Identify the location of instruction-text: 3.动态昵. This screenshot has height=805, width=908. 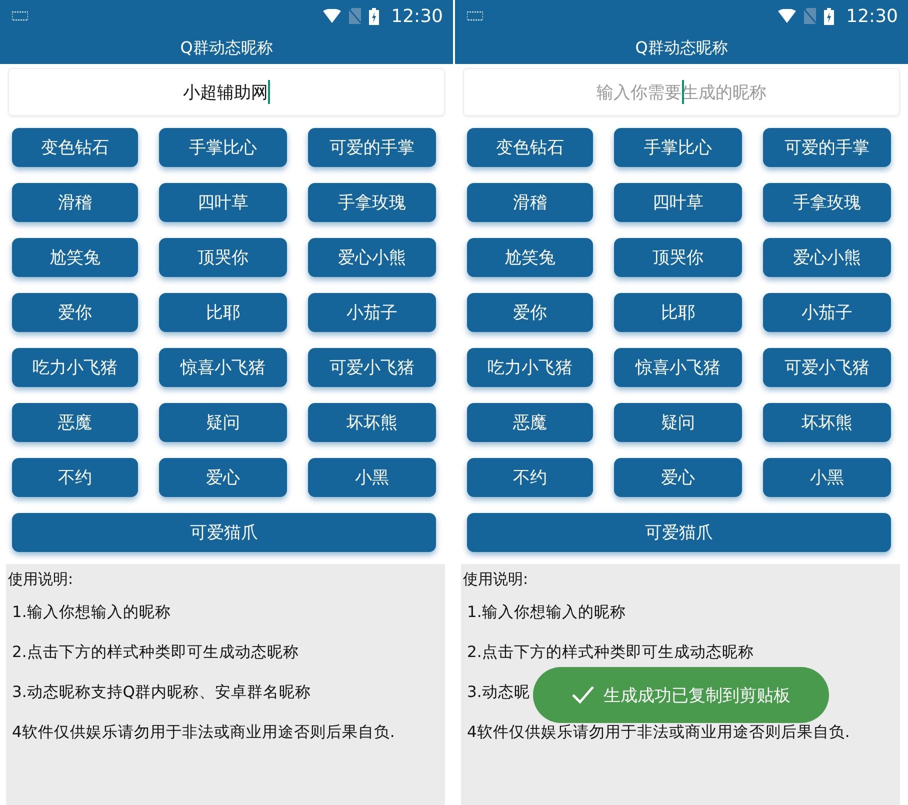
(498, 692).